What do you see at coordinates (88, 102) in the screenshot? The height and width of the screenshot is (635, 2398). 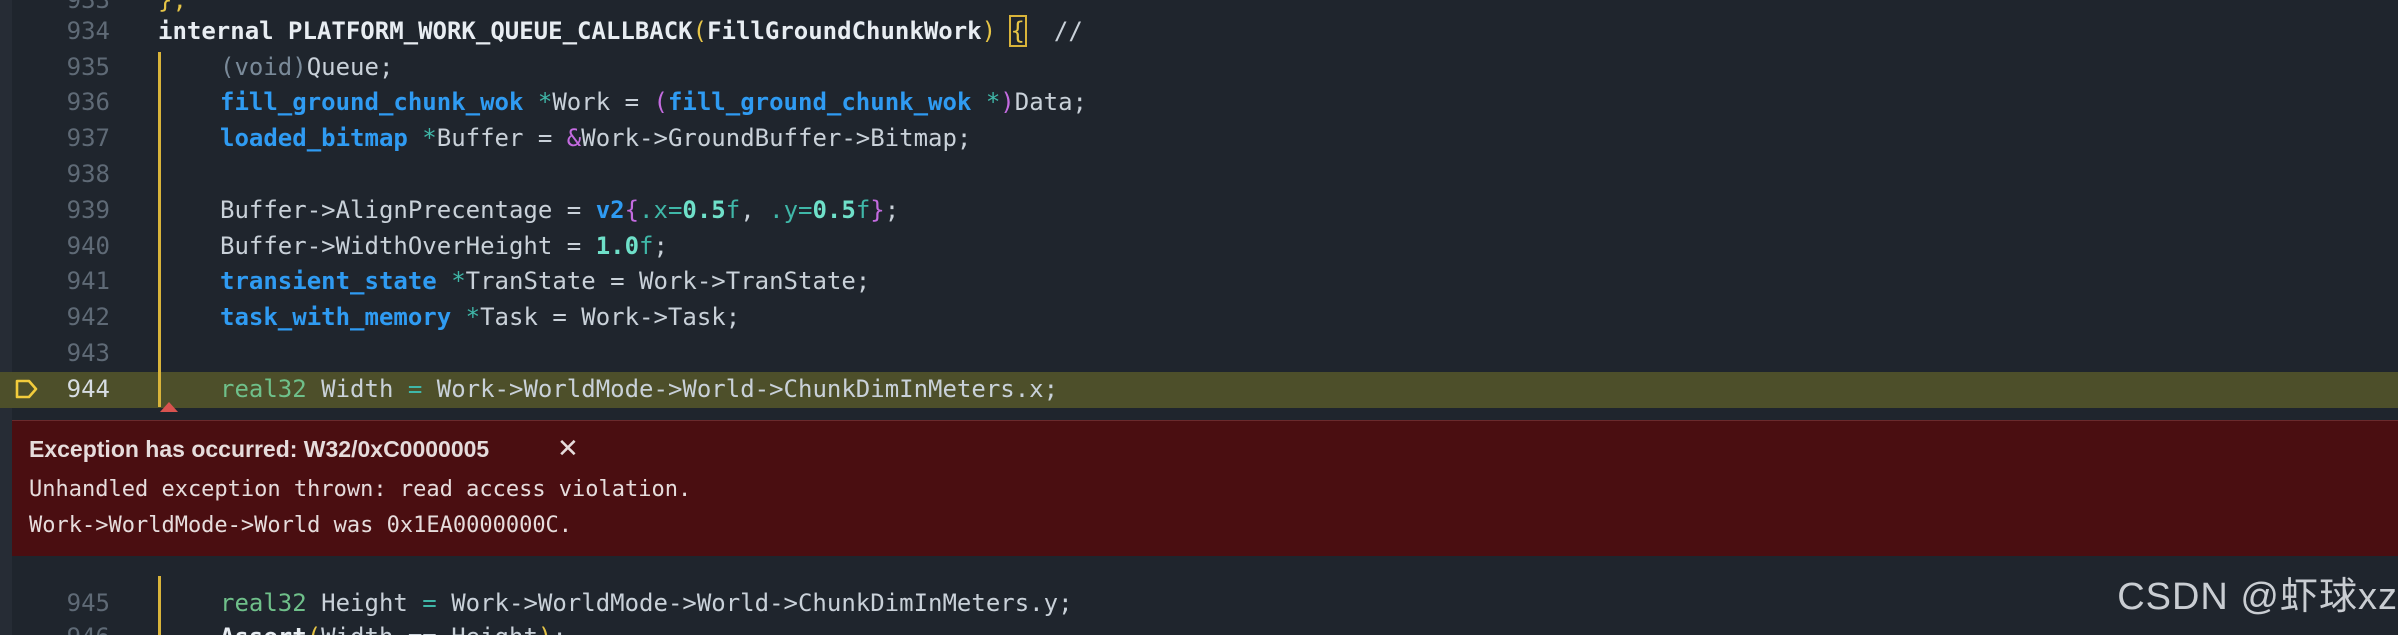 I see `line-number: 936` at bounding box center [88, 102].